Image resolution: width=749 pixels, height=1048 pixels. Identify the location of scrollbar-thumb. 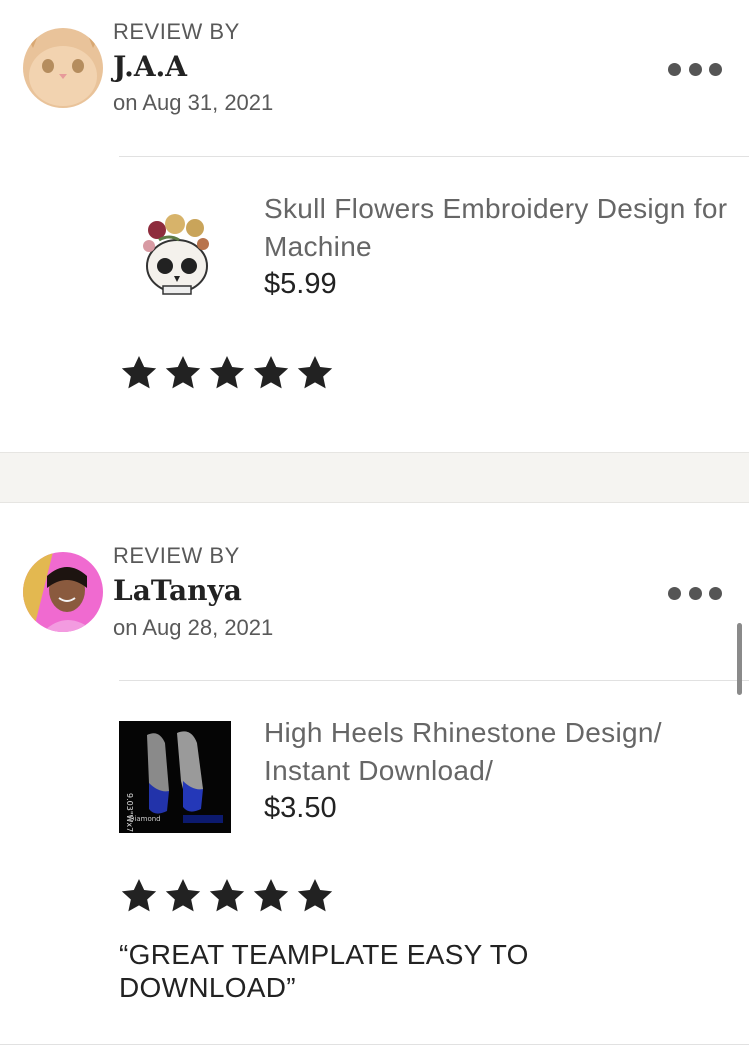
(739, 659).